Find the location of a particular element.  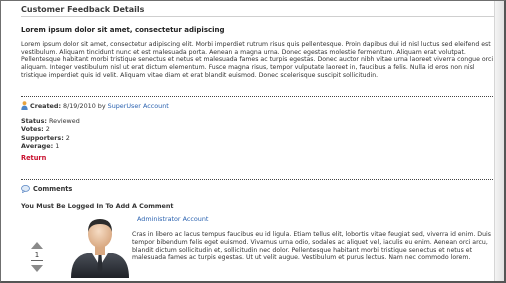

supporters-row: Supporters: 2 is located at coordinates (50, 138).